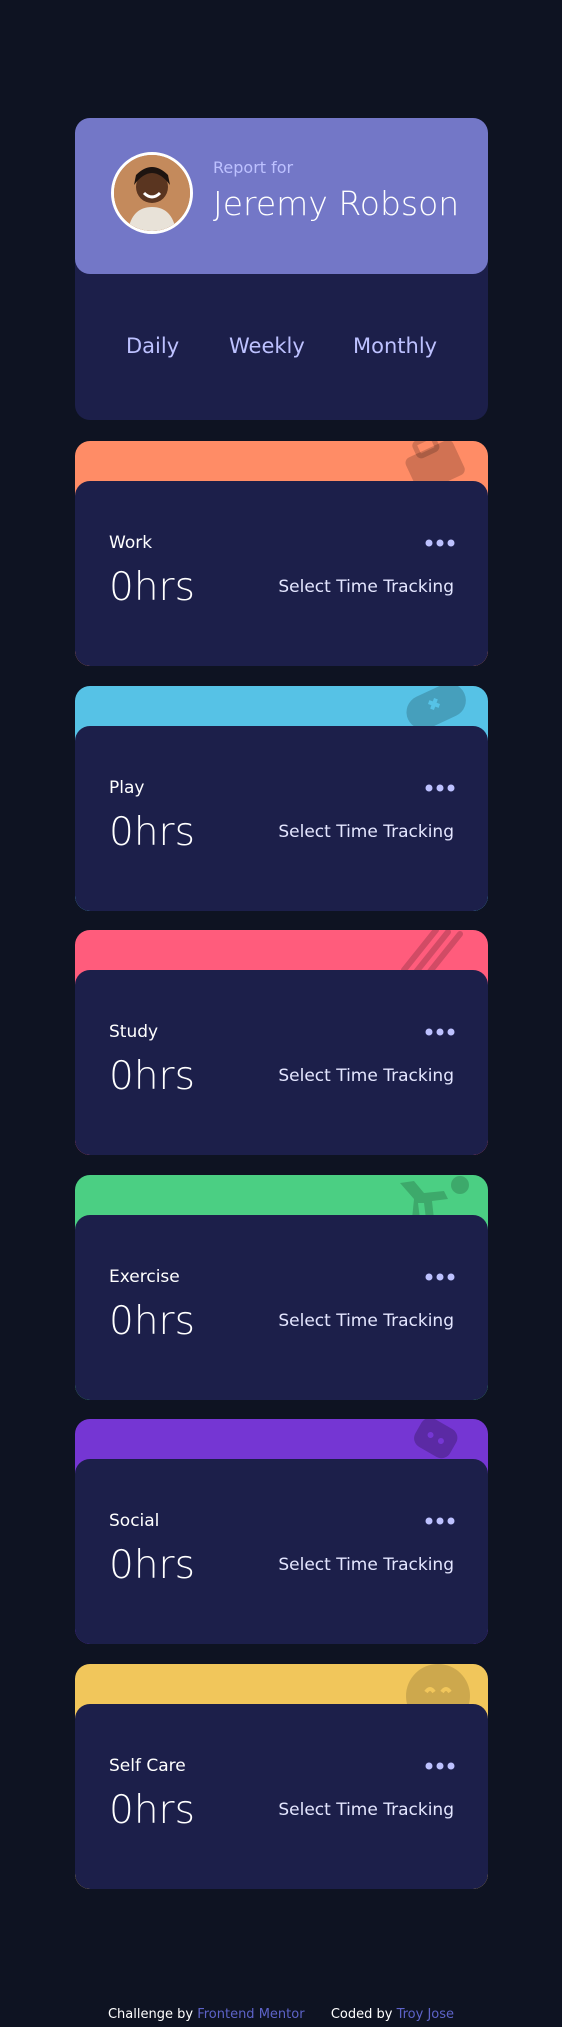 The width and height of the screenshot is (562, 2027). I want to click on card-body: Play 0hrs Select Time Tracking, so click(281, 818).